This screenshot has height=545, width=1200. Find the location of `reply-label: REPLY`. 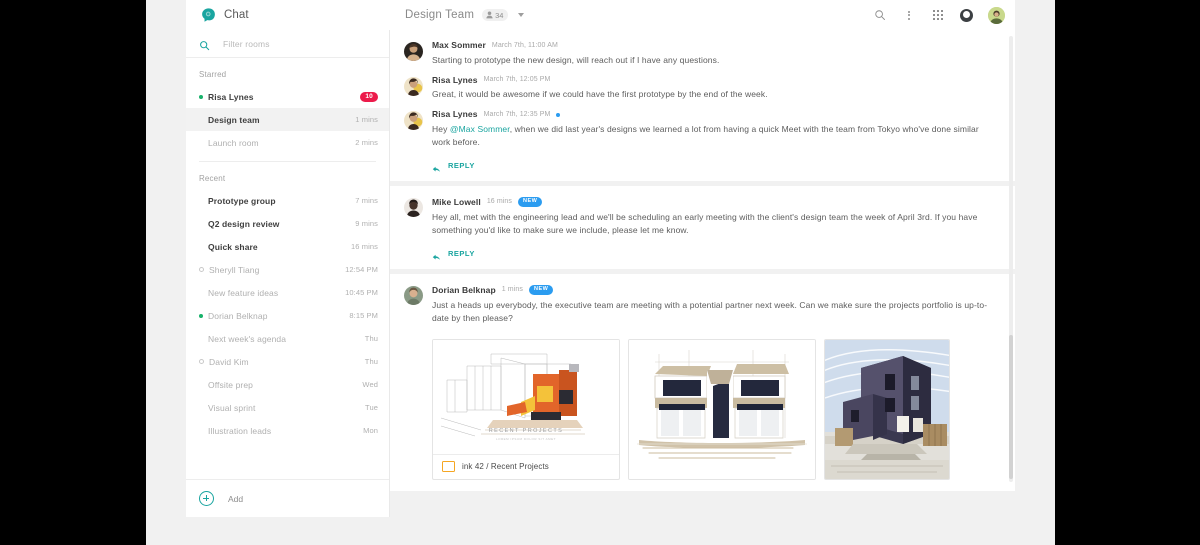

reply-label: REPLY is located at coordinates (461, 254).